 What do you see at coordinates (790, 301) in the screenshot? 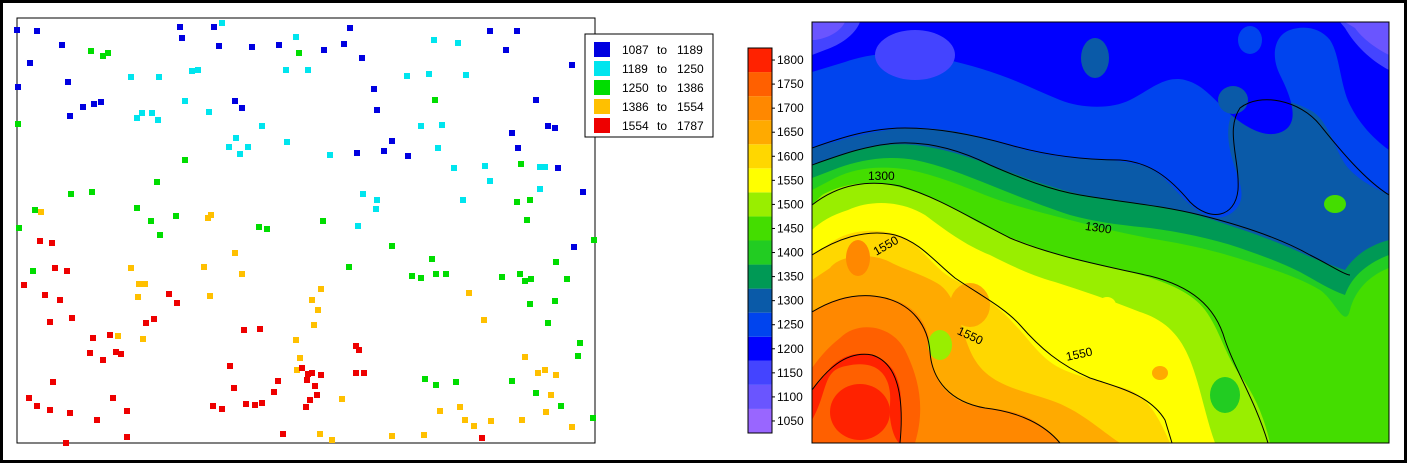
I see `colorbar-tick-label: 1300` at bounding box center [790, 301].